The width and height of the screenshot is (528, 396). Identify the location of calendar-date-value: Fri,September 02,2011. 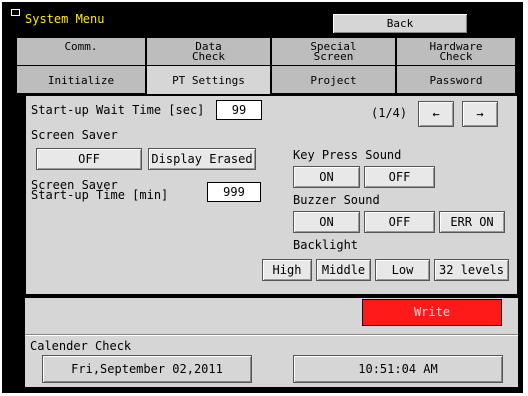
(147, 369).